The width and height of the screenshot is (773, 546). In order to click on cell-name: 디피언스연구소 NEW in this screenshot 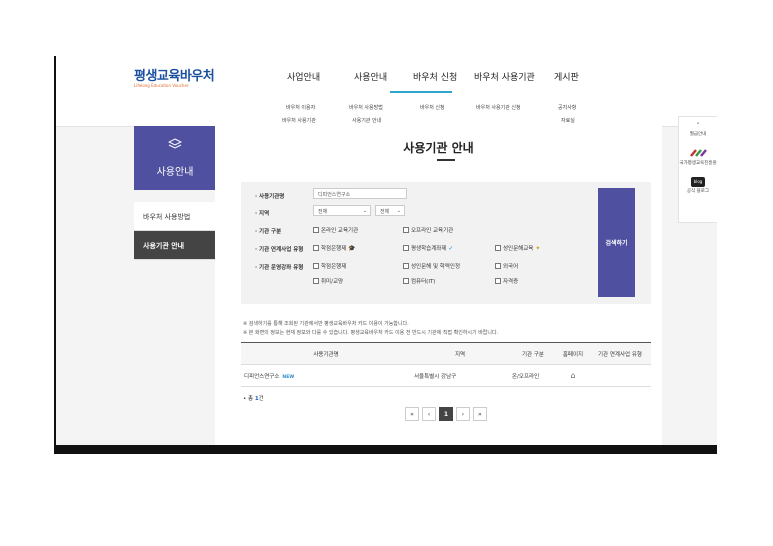, I will do `click(326, 375)`.